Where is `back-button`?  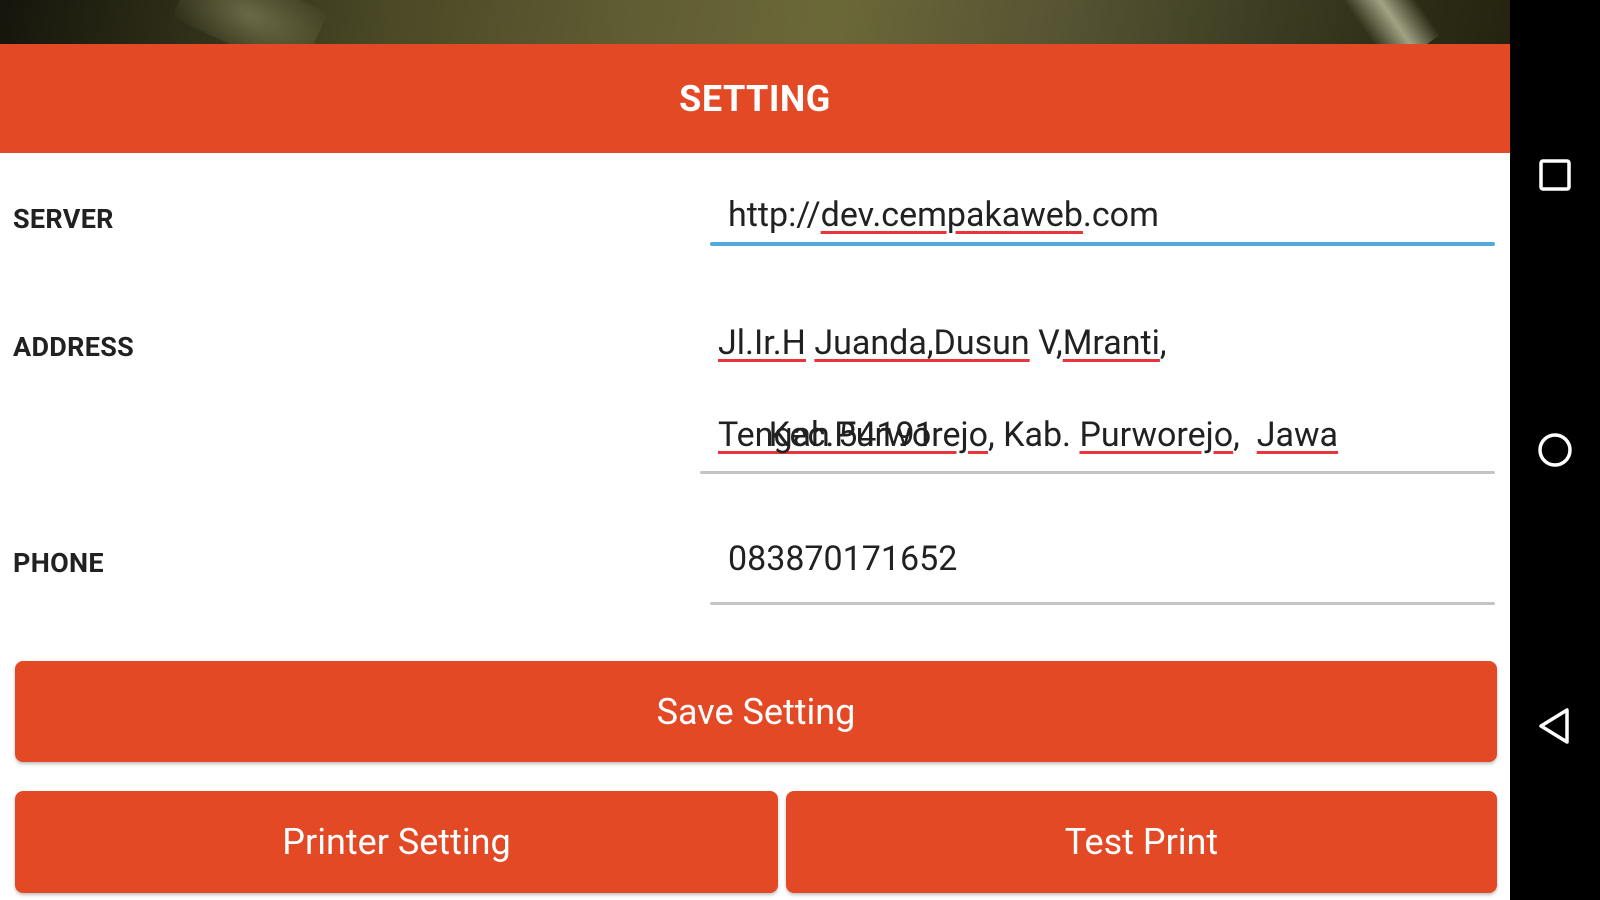 back-button is located at coordinates (1555, 726).